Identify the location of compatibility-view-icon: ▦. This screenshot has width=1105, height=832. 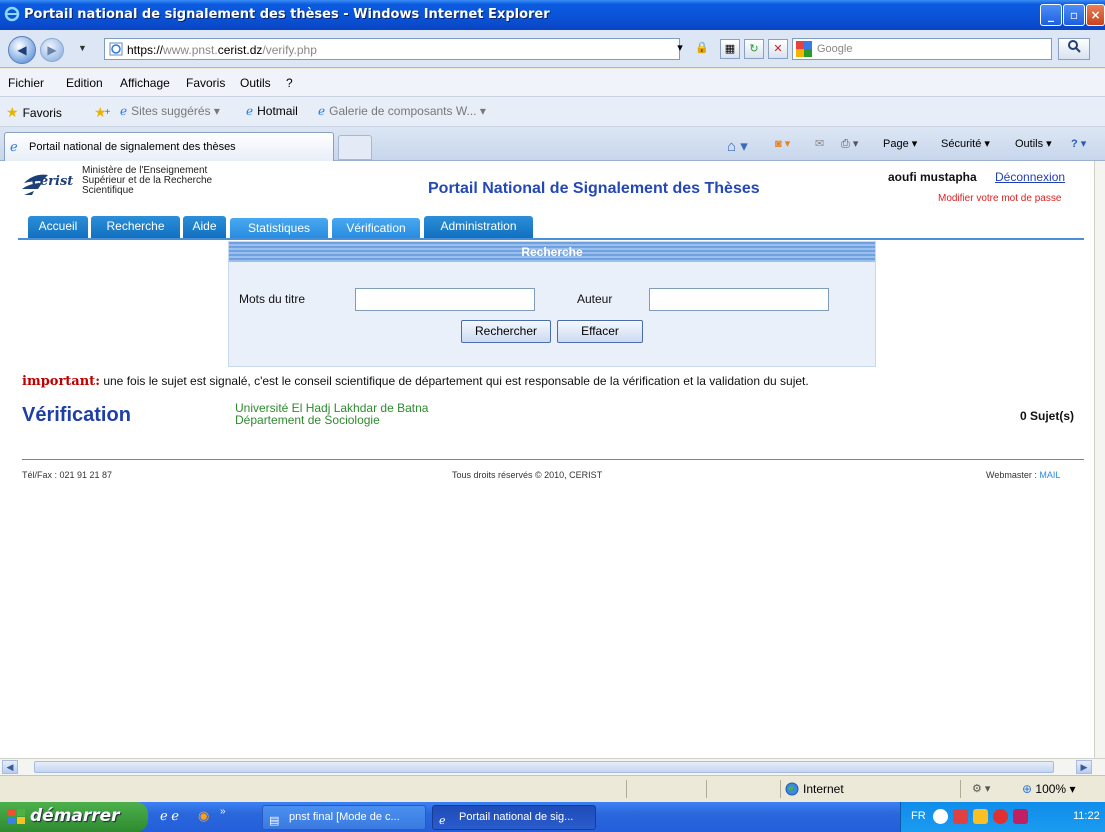
(730, 49).